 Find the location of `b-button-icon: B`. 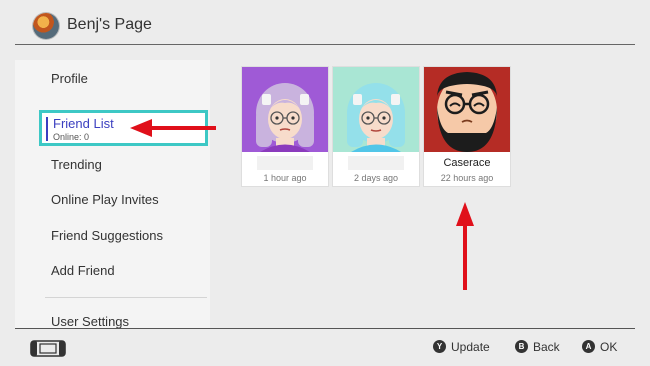

b-button-icon: B is located at coordinates (521, 347).